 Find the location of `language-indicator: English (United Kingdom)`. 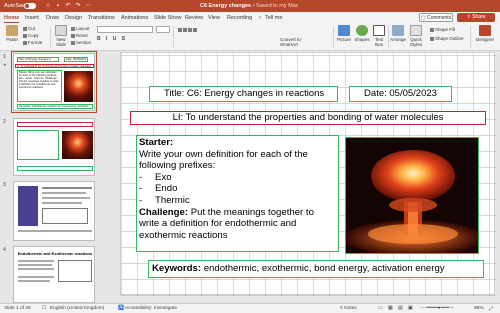

language-indicator: English (United Kingdom) is located at coordinates (77, 308).